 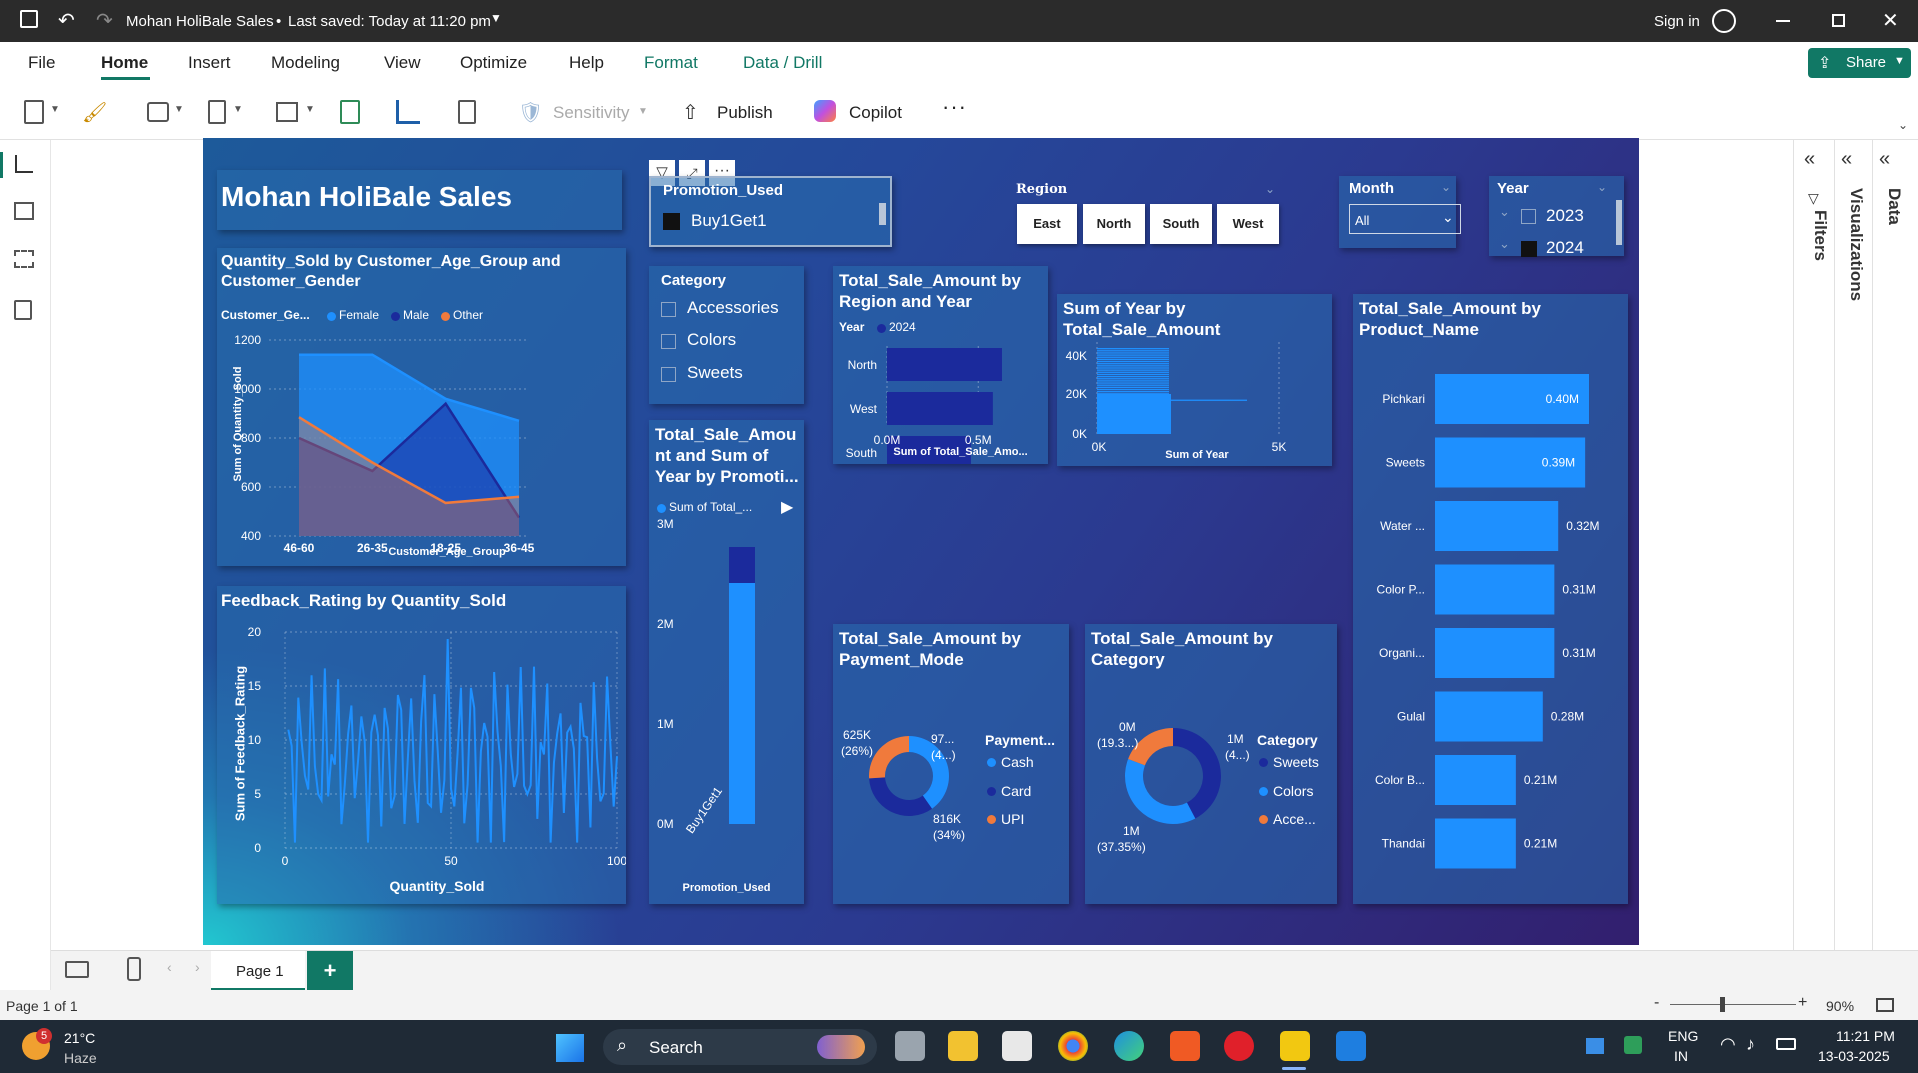 What do you see at coordinates (1733, 1004) in the screenshot?
I see `zoom-slider` at bounding box center [1733, 1004].